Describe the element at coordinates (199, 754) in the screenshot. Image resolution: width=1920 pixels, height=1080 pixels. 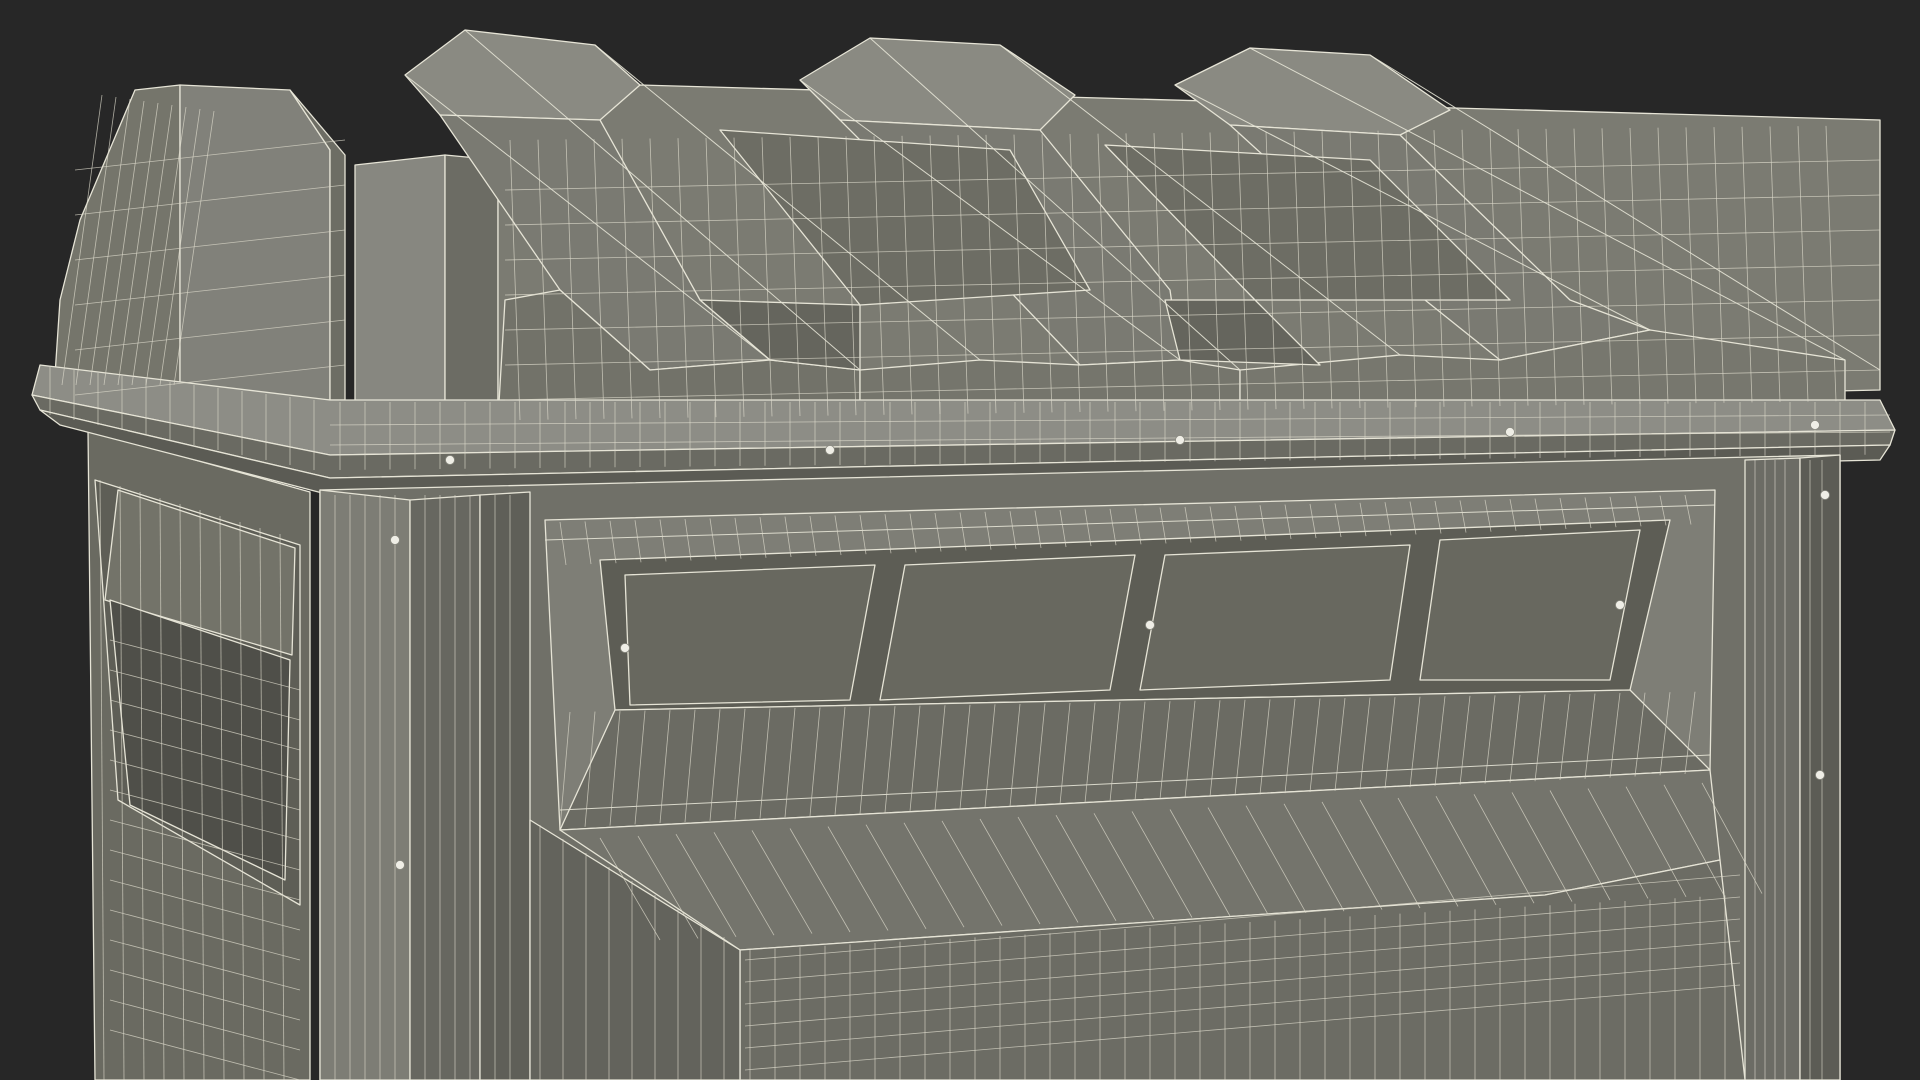
I see `container-left-side` at that location.